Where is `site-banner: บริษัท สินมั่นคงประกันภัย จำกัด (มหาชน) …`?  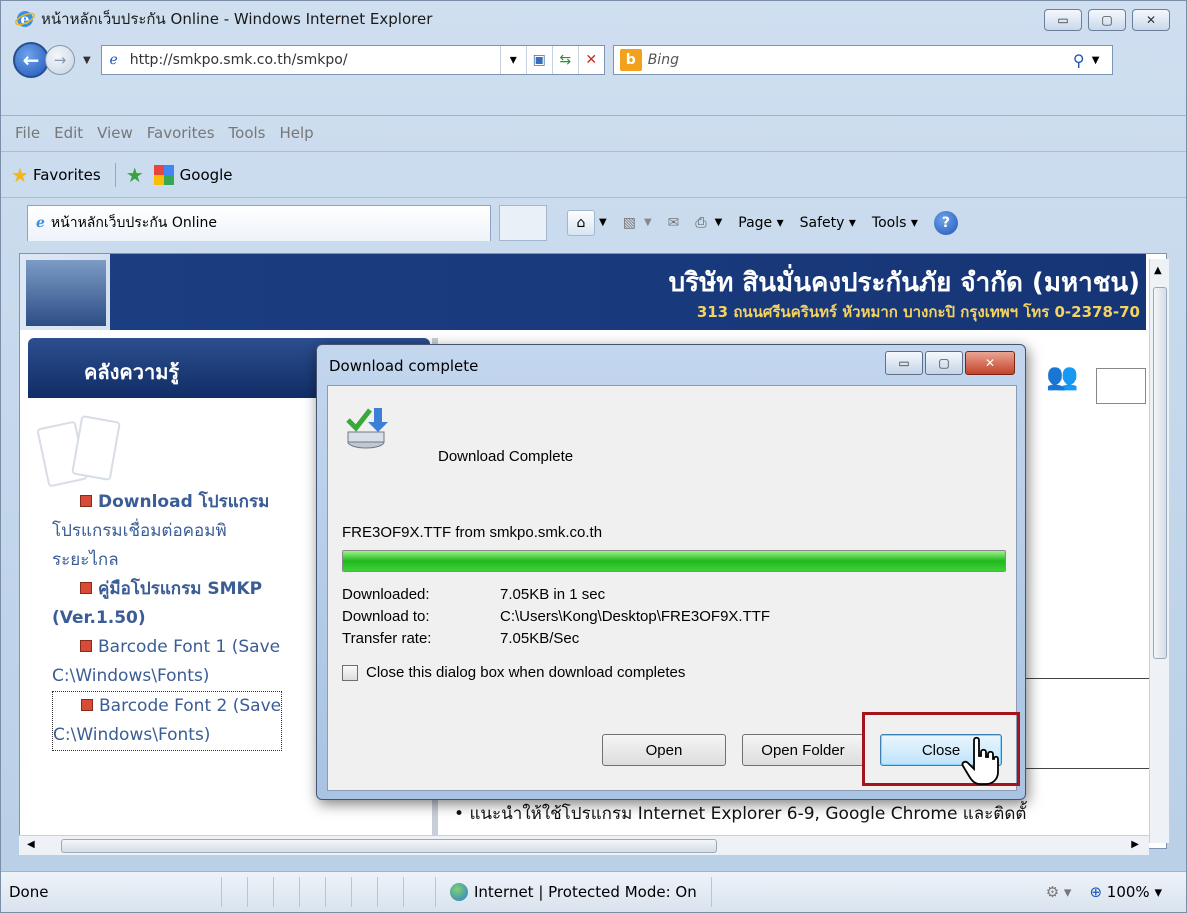
site-banner: บริษัท สินมั่นคงประกันภัย จำกัด (มหาชน) … is located at coordinates (583, 292).